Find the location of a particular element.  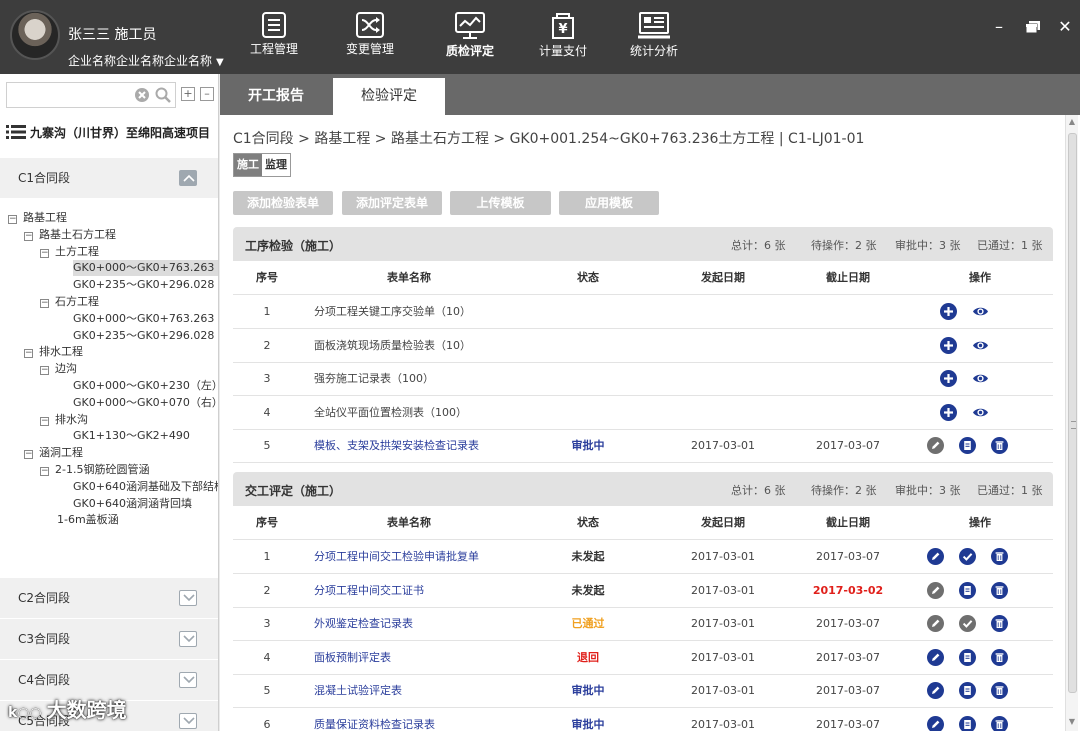

add-evaluation-form-button: 添加评定表单 is located at coordinates (392, 203).